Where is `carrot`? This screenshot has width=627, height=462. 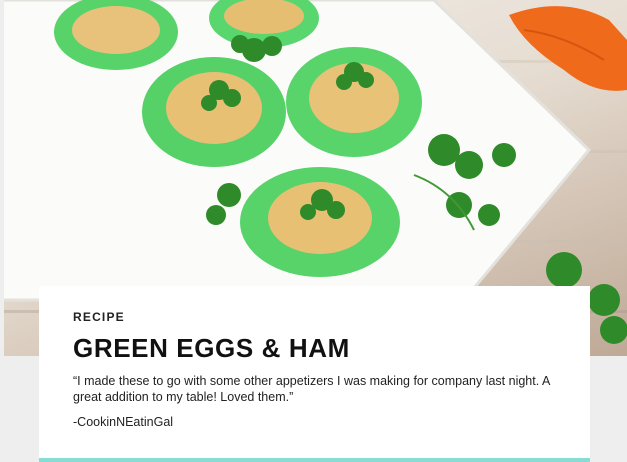
carrot is located at coordinates (568, 48).